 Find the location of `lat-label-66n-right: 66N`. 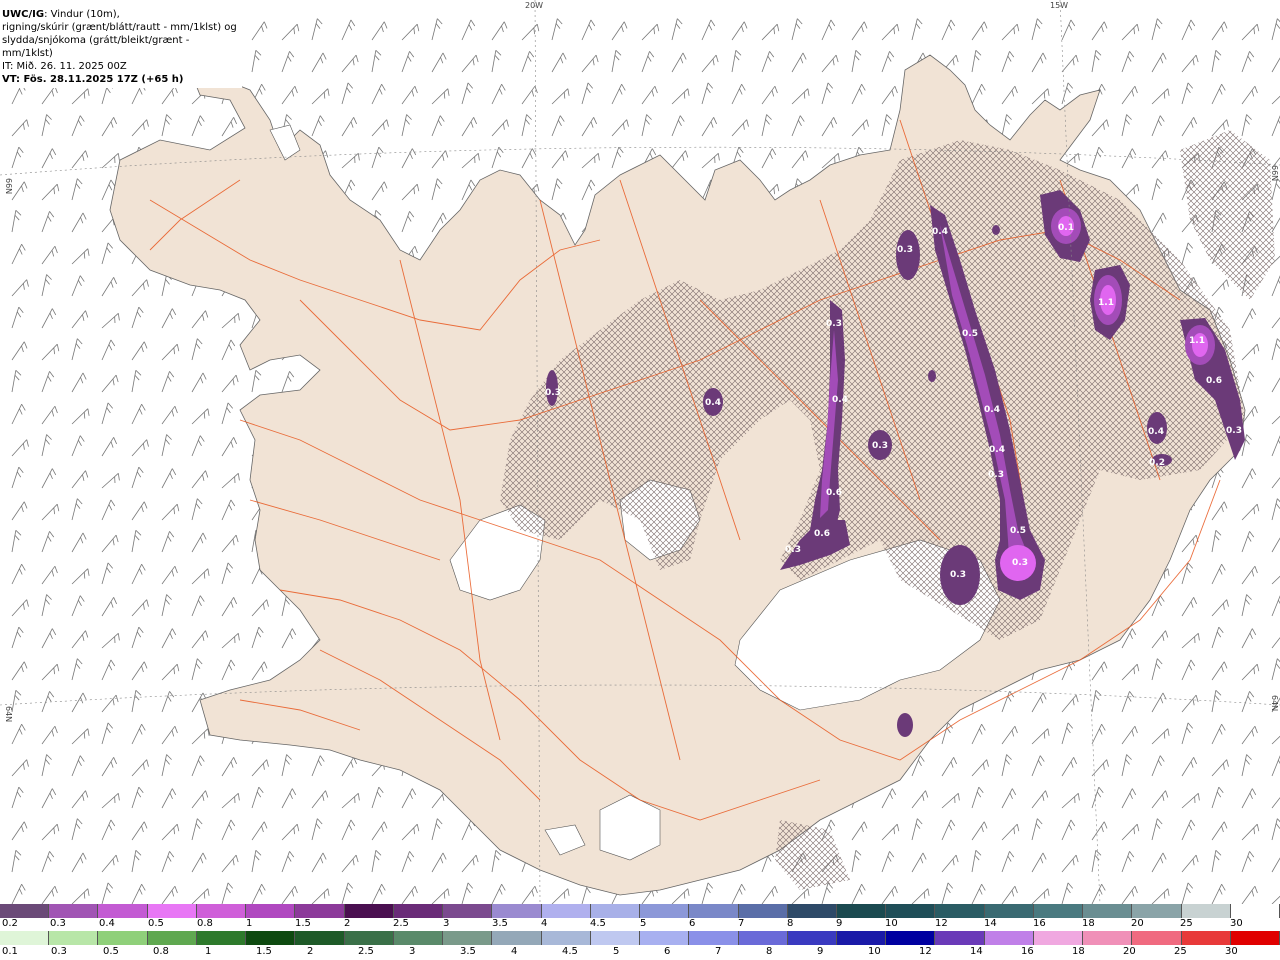

lat-label-66n-right: 66N is located at coordinates (1274, 173).